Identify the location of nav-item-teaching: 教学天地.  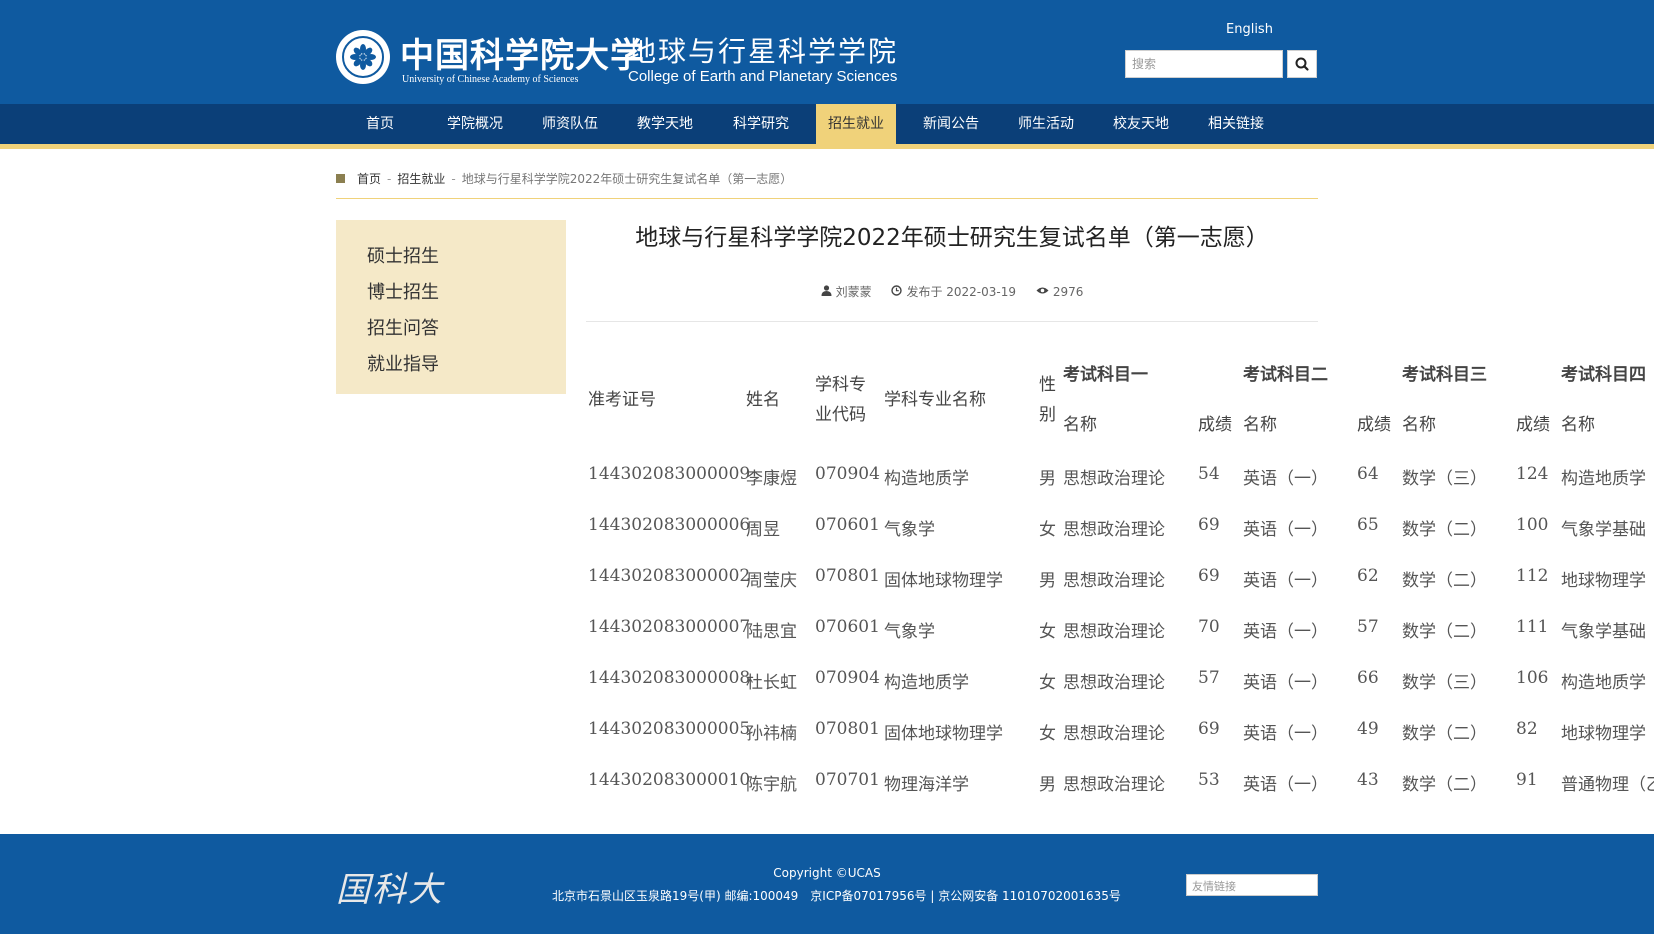
(665, 124).